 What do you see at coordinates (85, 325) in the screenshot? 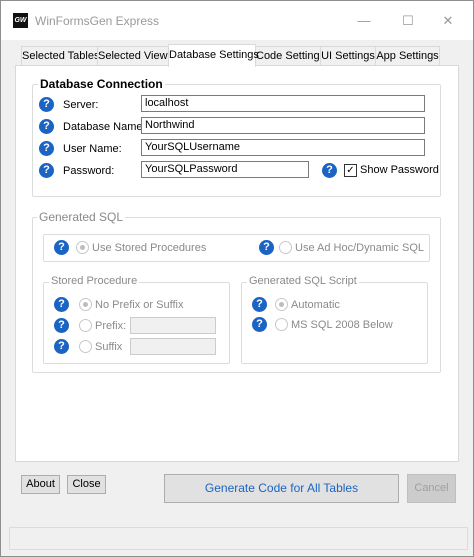
I see `prefix-radio` at bounding box center [85, 325].